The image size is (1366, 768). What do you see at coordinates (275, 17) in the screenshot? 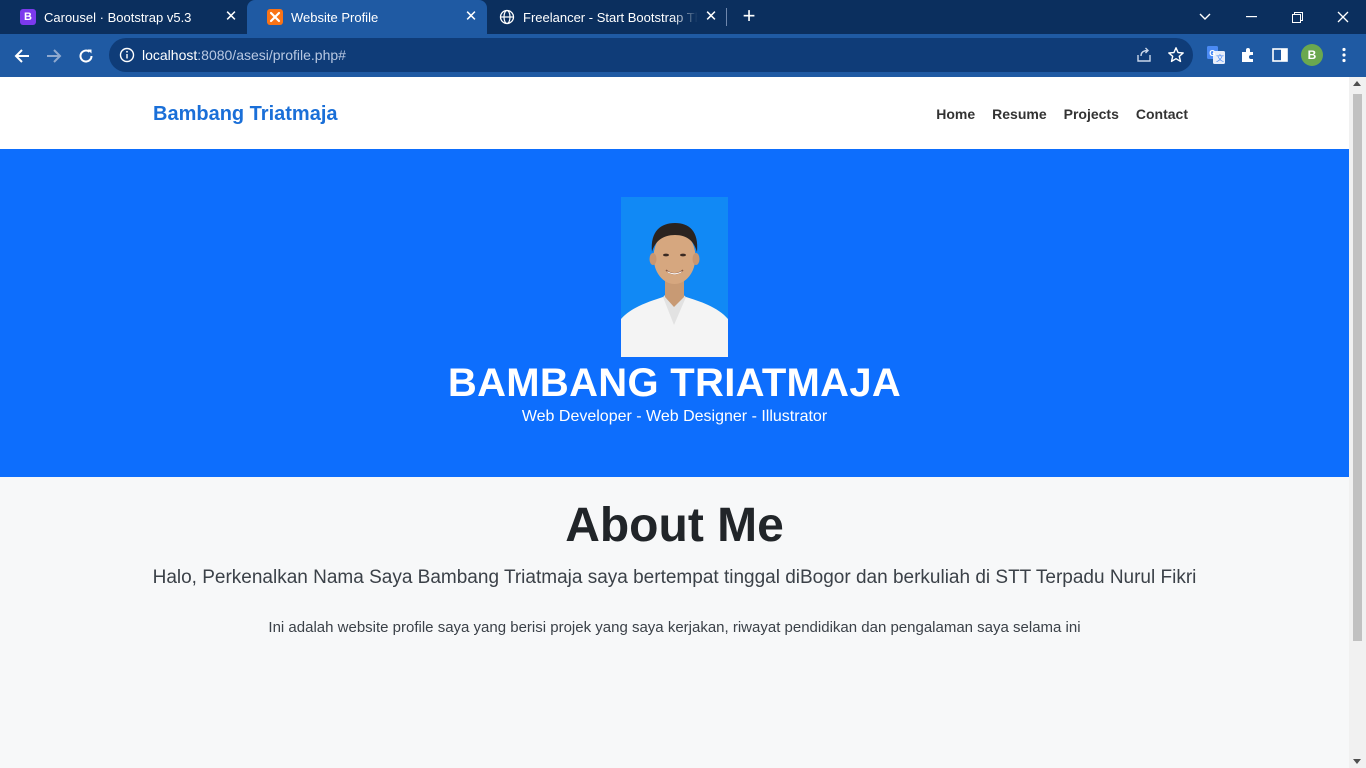
I see `xampp-icon` at bounding box center [275, 17].